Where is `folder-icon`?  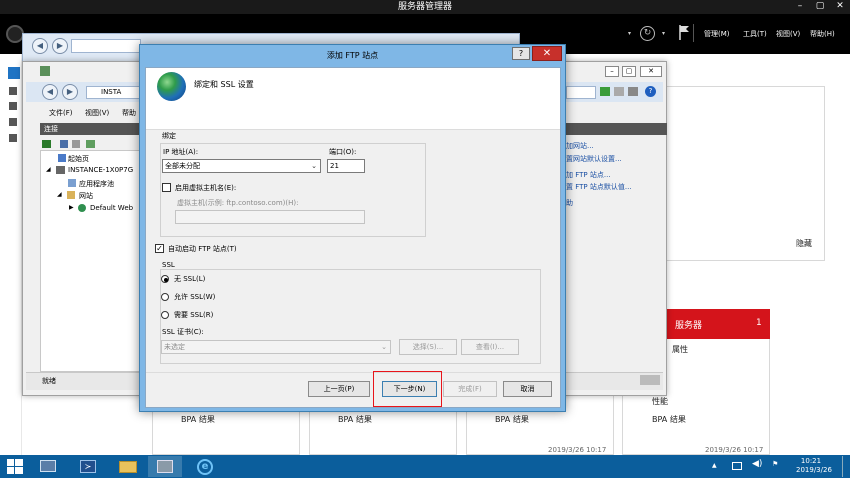
folder-icon is located at coordinates (128, 467).